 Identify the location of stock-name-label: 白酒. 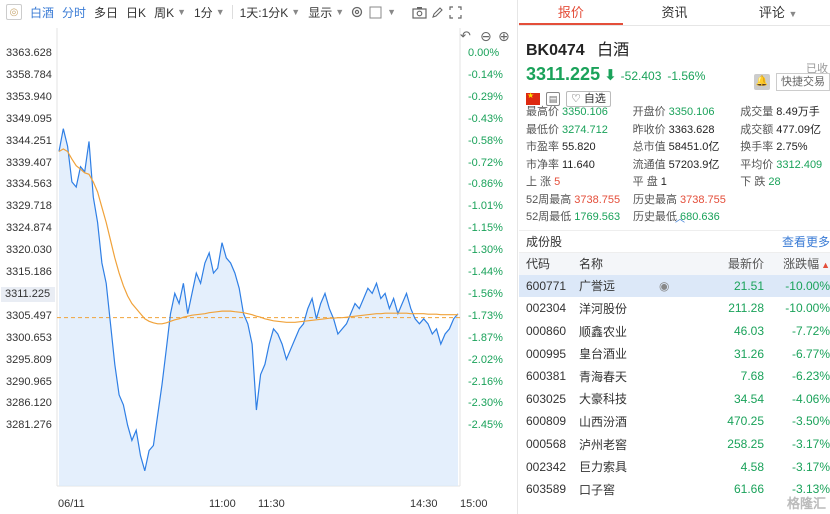
(42, 12).